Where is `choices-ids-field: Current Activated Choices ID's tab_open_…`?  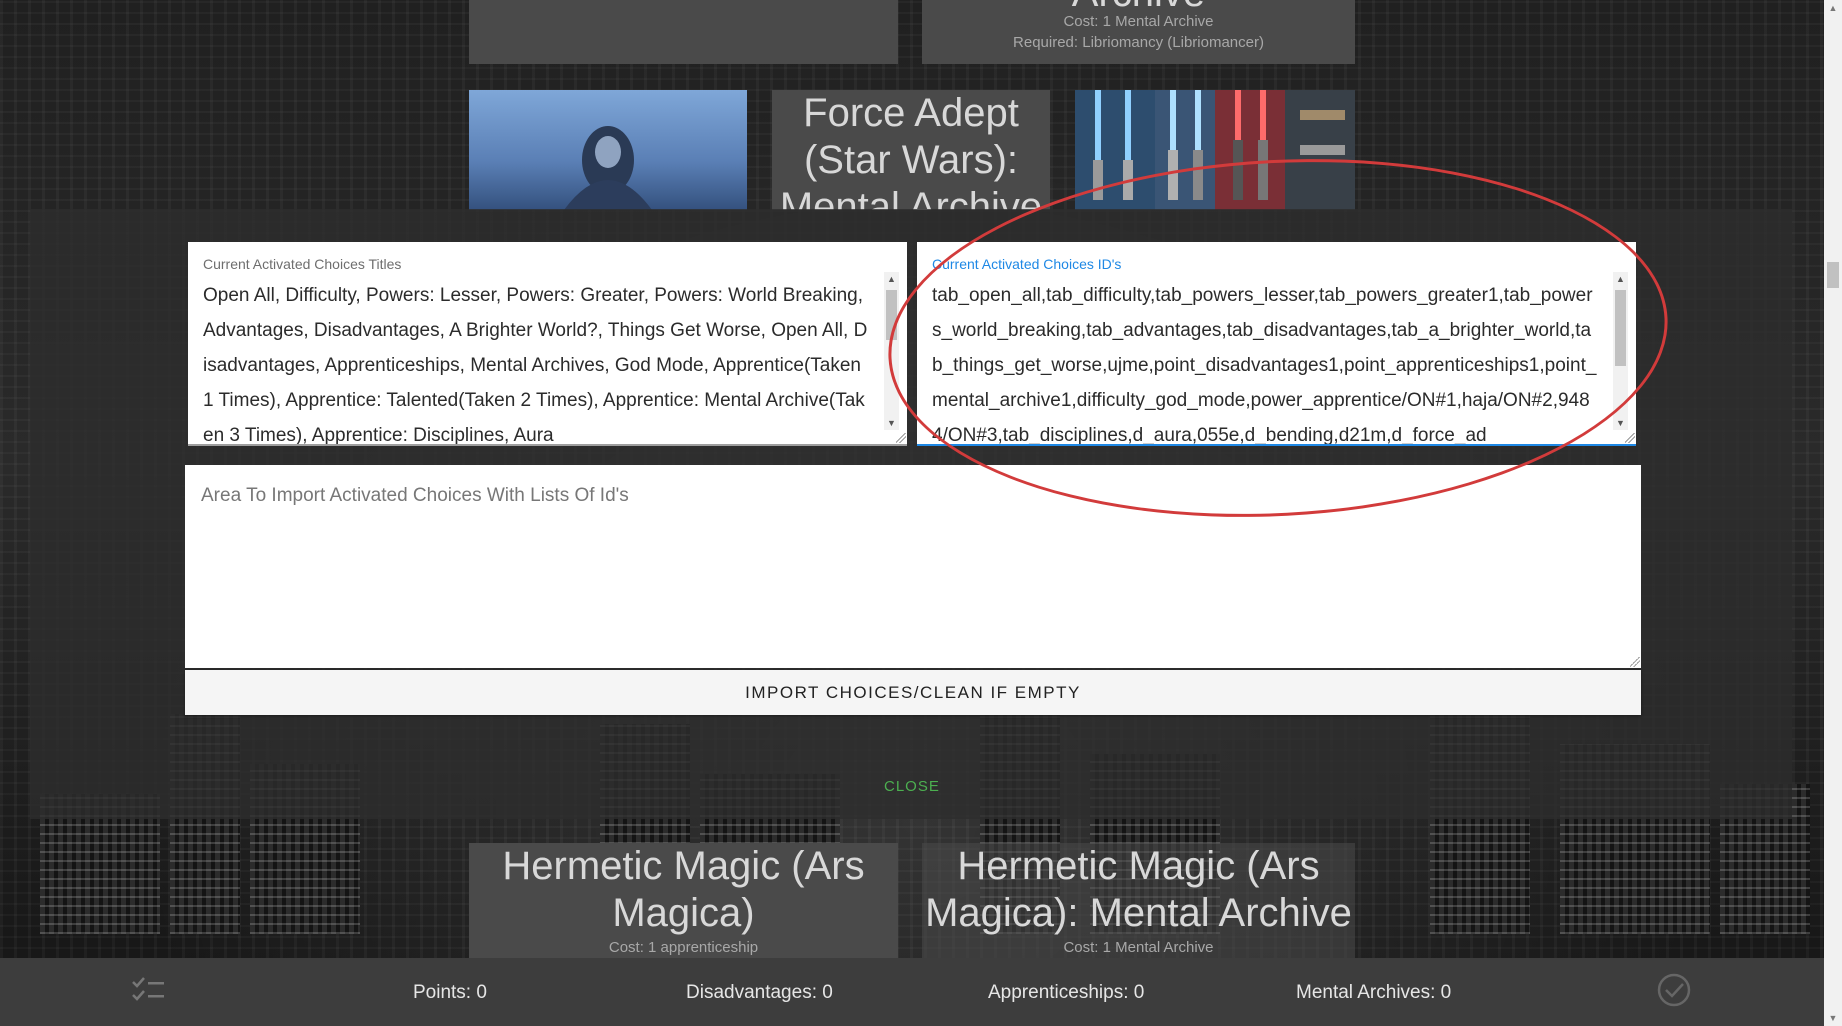
choices-ids-field: Current Activated Choices ID's tab_open_… is located at coordinates (1276, 344).